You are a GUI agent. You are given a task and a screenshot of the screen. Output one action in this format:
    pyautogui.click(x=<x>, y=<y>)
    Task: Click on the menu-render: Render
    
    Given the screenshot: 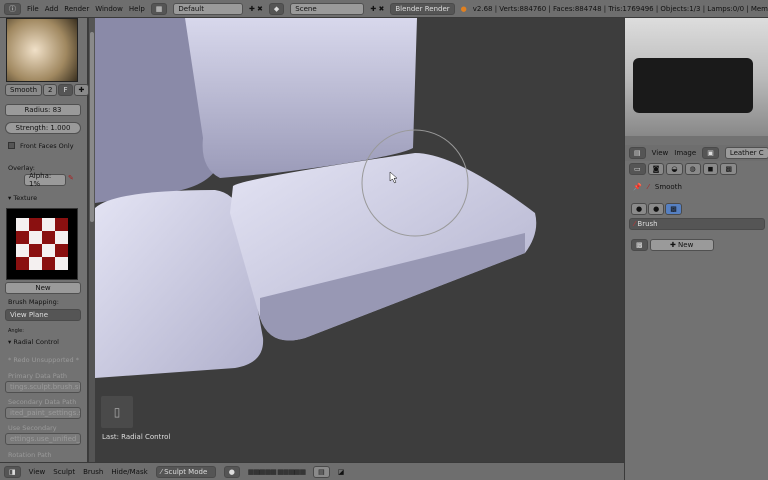 What is the action you would take?
    pyautogui.click(x=76, y=9)
    